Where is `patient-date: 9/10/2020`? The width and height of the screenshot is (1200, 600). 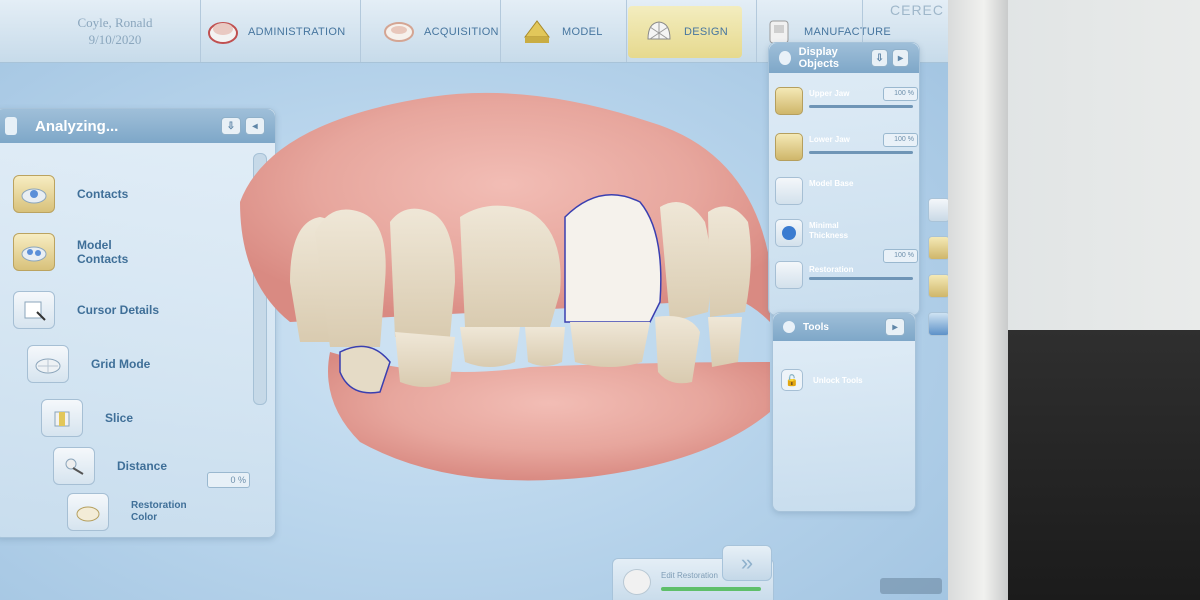
patient-date: 9/10/2020 is located at coordinates (115, 39).